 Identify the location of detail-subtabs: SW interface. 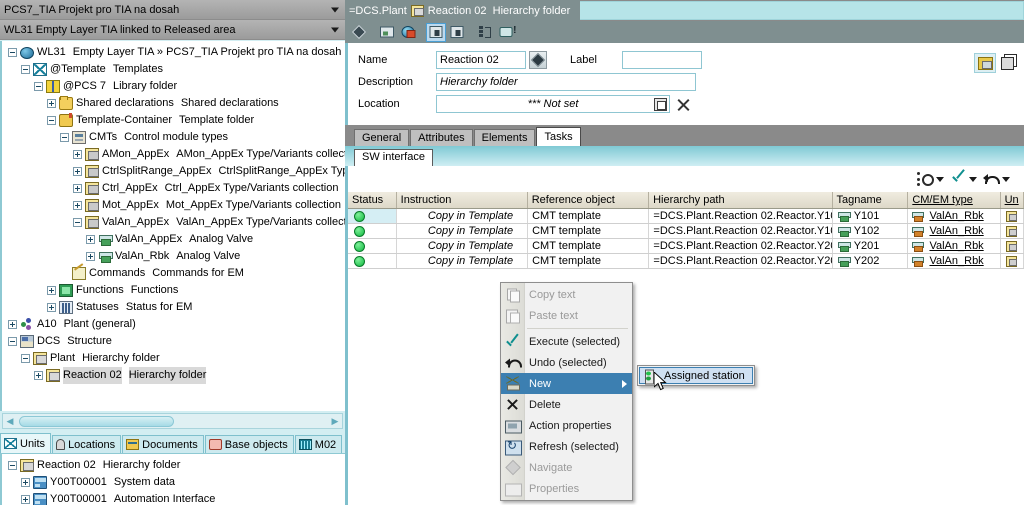
(684, 156).